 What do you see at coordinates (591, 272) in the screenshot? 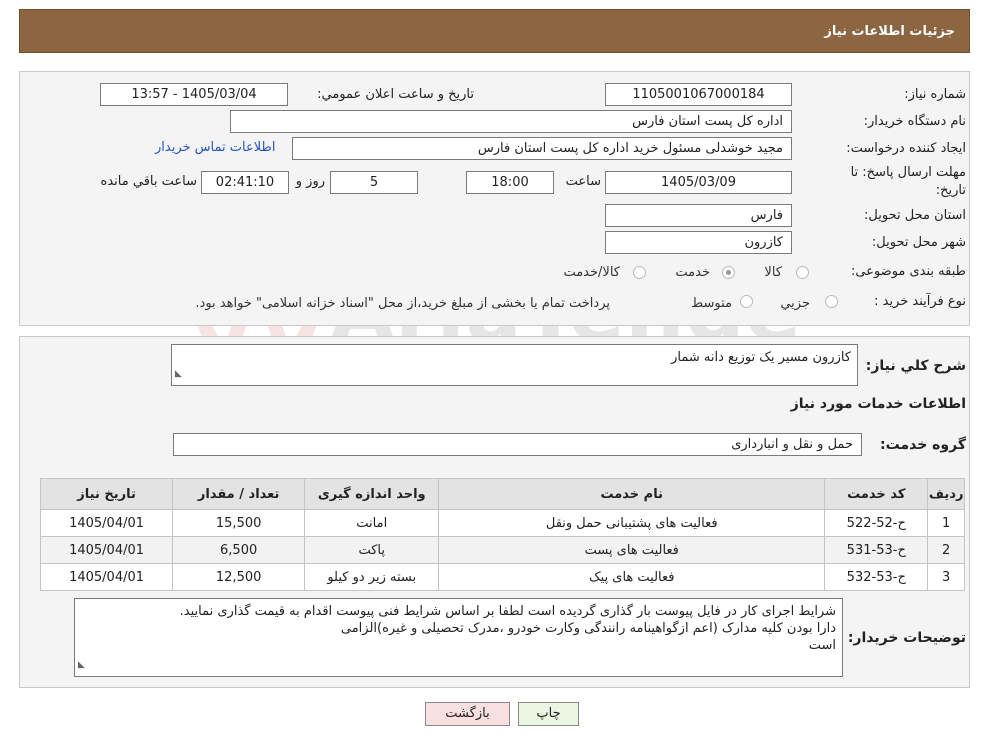
I see `category-goods-service-label: کالا/خدمت` at bounding box center [591, 272].